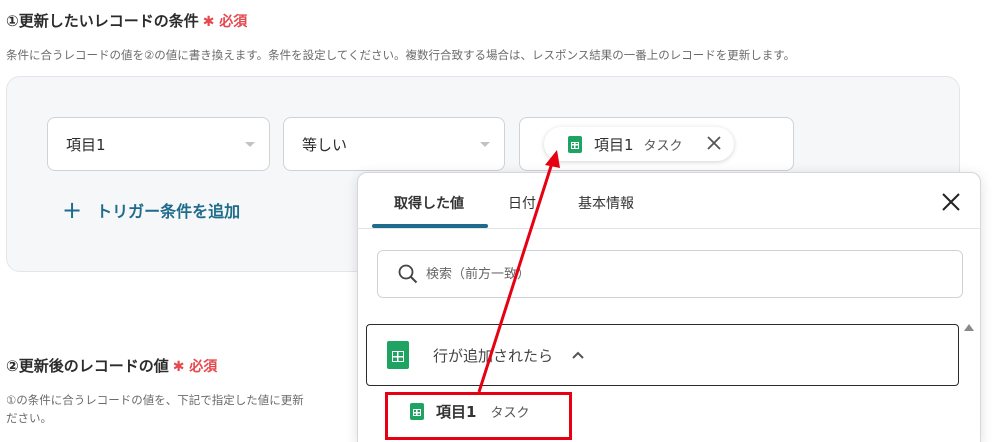 The height and width of the screenshot is (442, 995). What do you see at coordinates (676, 274) in the screenshot?
I see `search-input` at bounding box center [676, 274].